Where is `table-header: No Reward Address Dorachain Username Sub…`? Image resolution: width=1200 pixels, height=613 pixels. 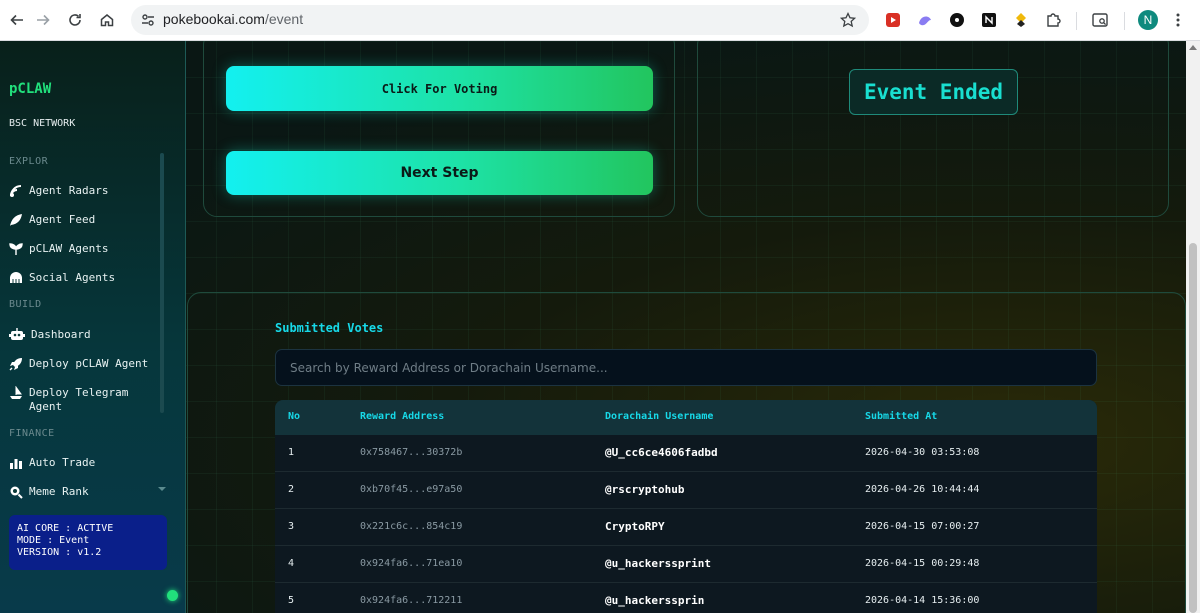 table-header: No Reward Address Dorachain Username Sub… is located at coordinates (686, 417).